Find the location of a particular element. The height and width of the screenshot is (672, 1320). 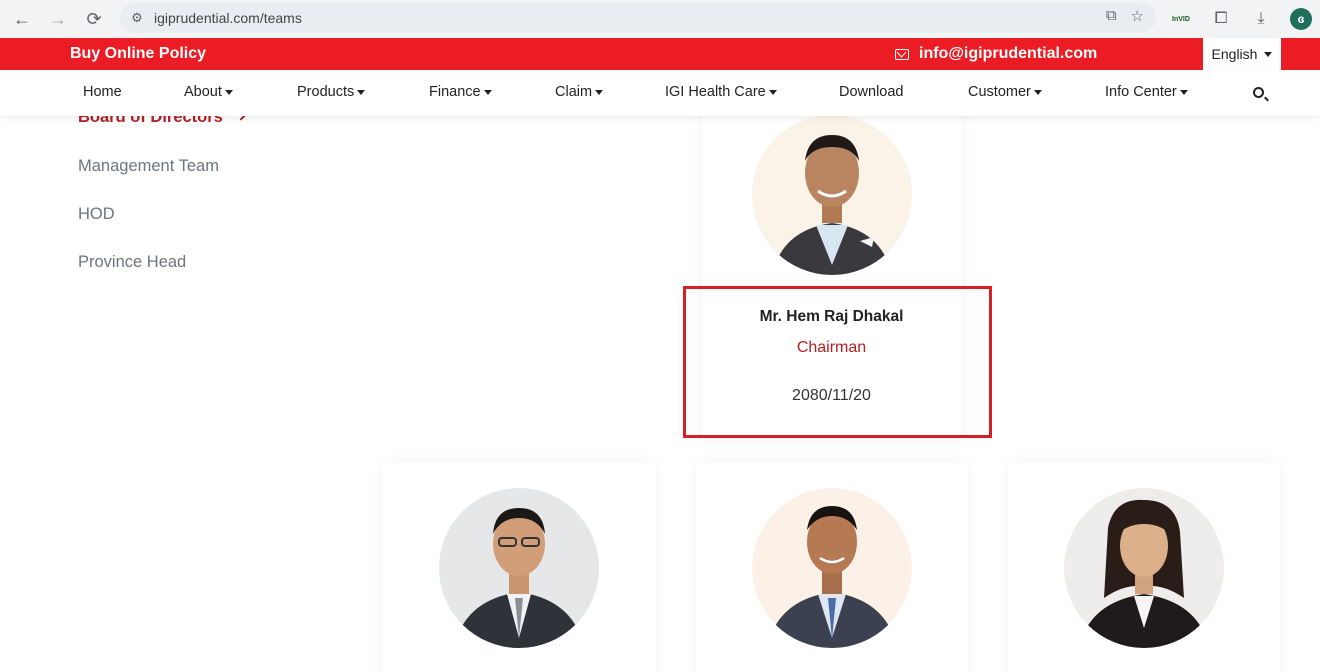

language-selector: English is located at coordinates (1242, 54).